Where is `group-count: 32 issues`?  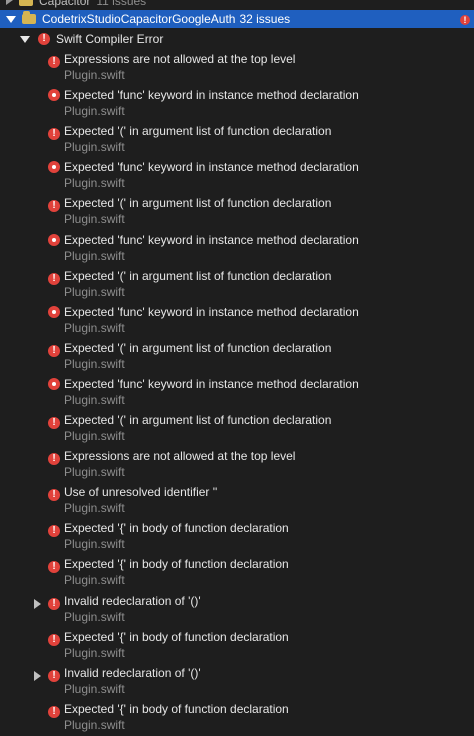 group-count: 32 issues is located at coordinates (265, 19).